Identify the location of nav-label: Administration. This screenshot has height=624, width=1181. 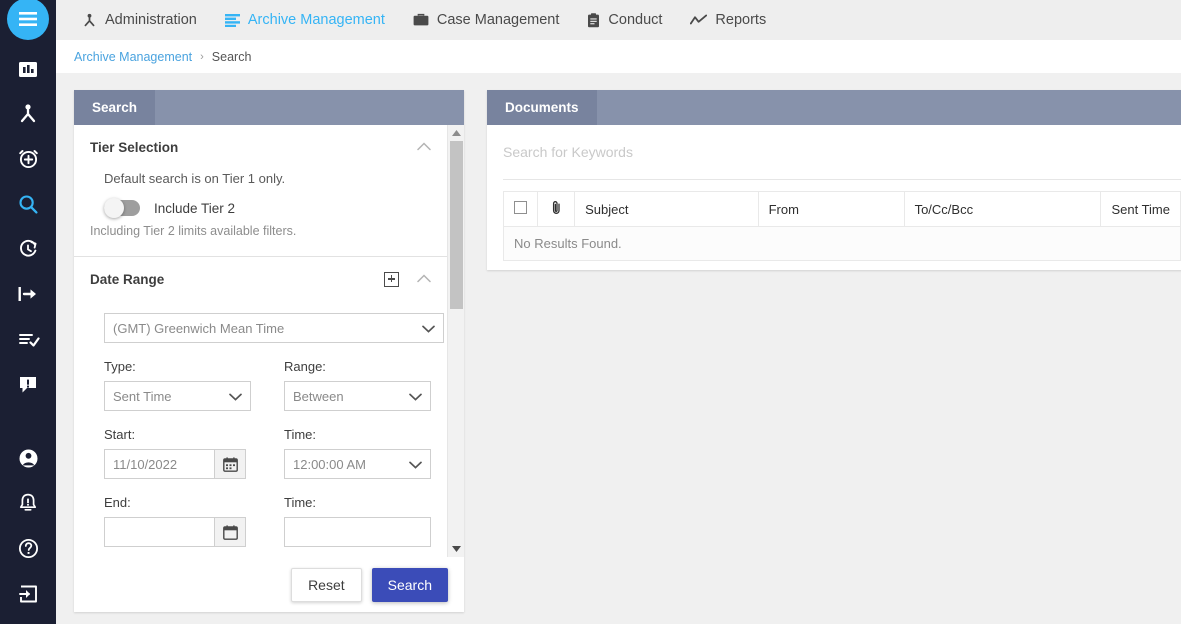
(151, 20).